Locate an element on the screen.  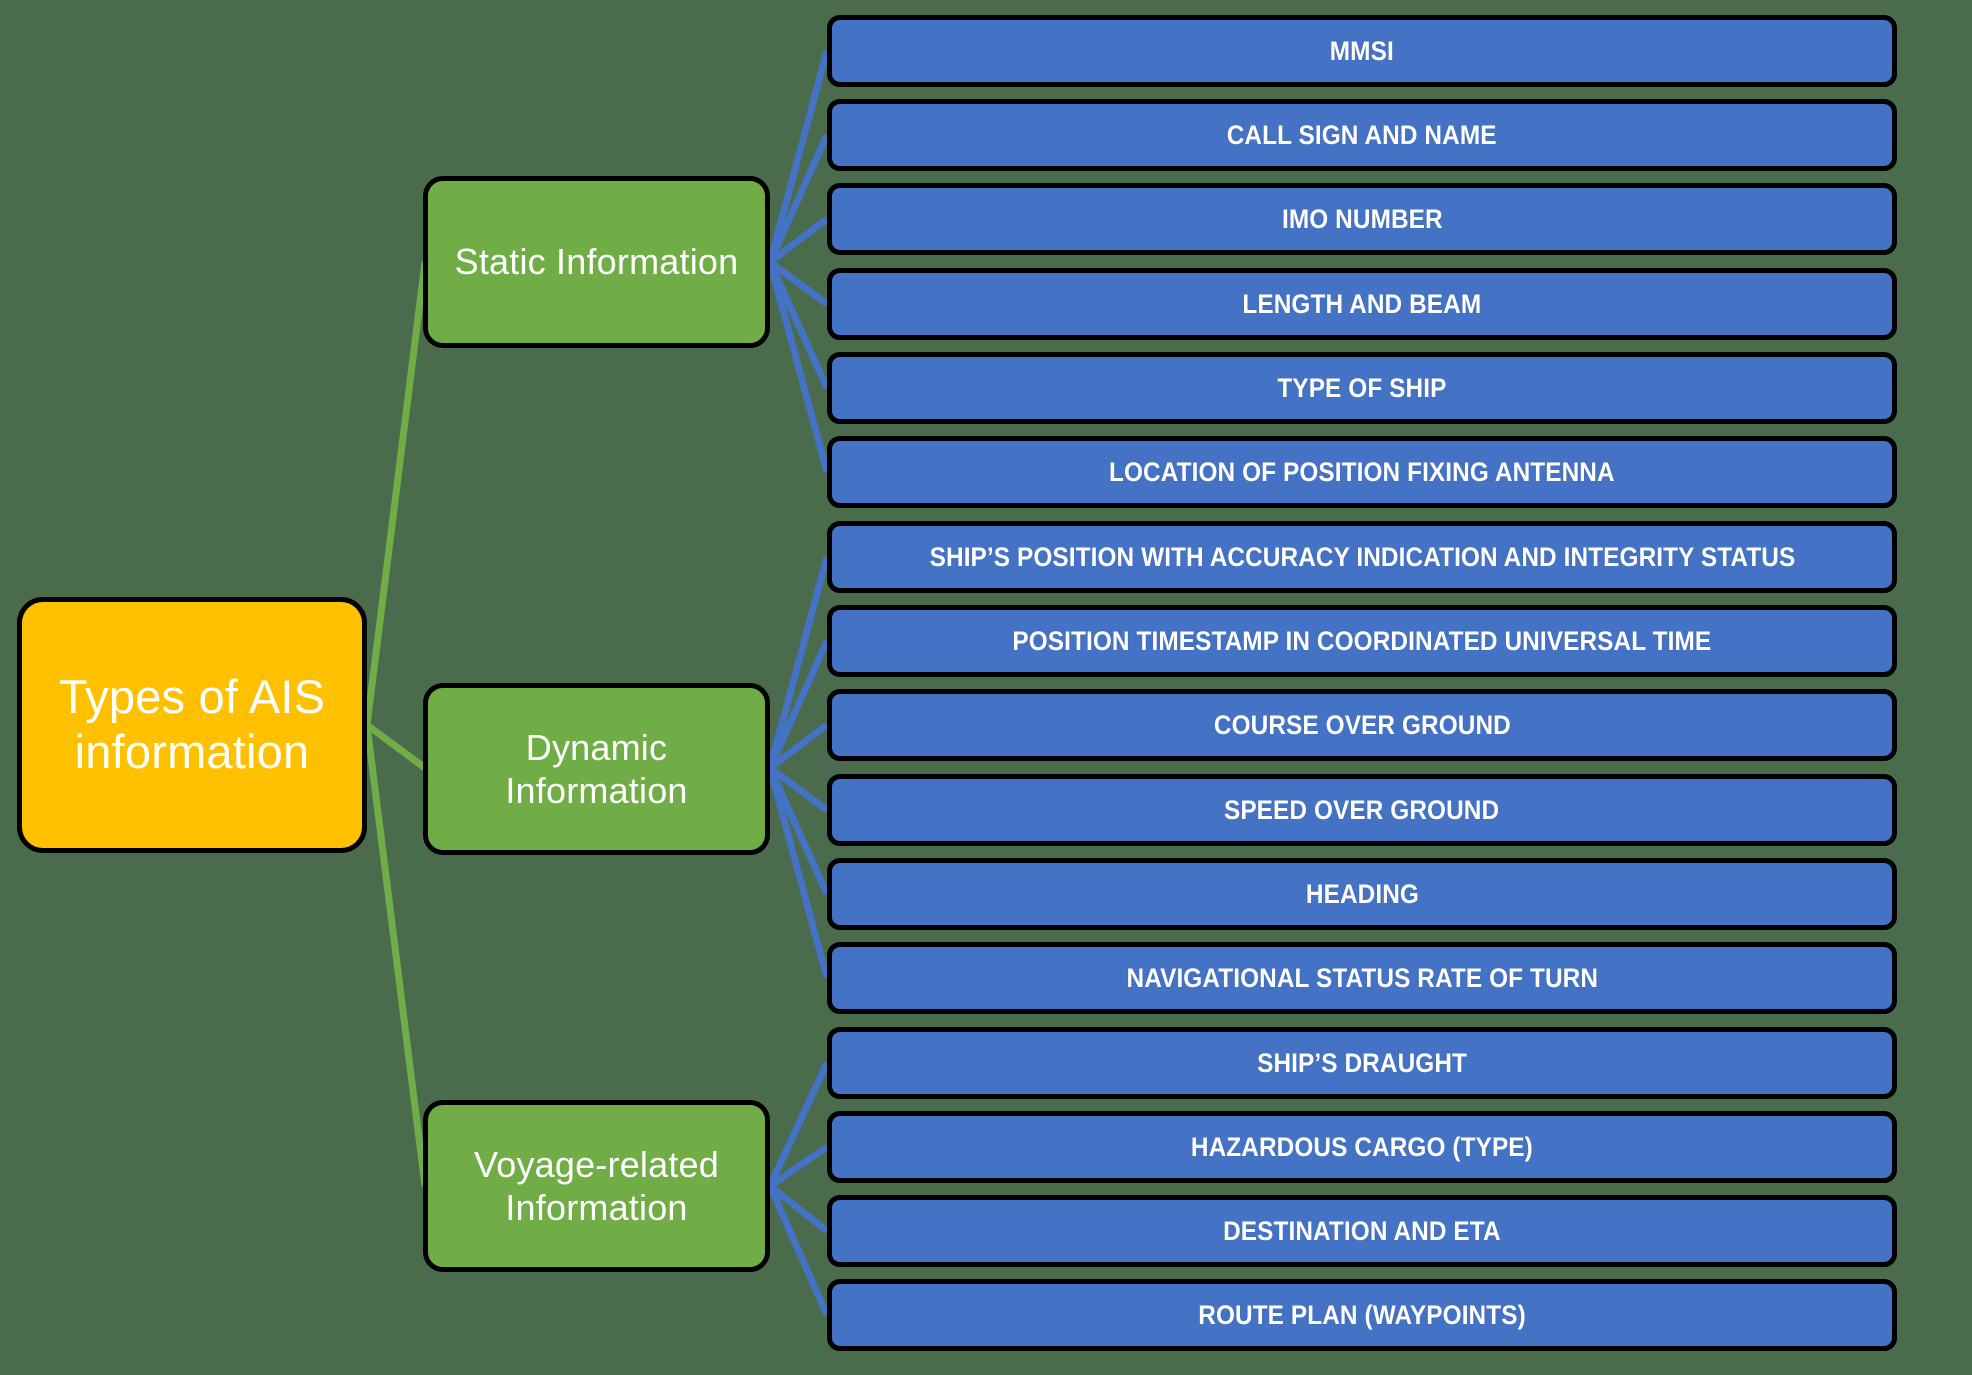
category-node-voyage-related-information: Voyage-related Information is located at coordinates (596, 1186).